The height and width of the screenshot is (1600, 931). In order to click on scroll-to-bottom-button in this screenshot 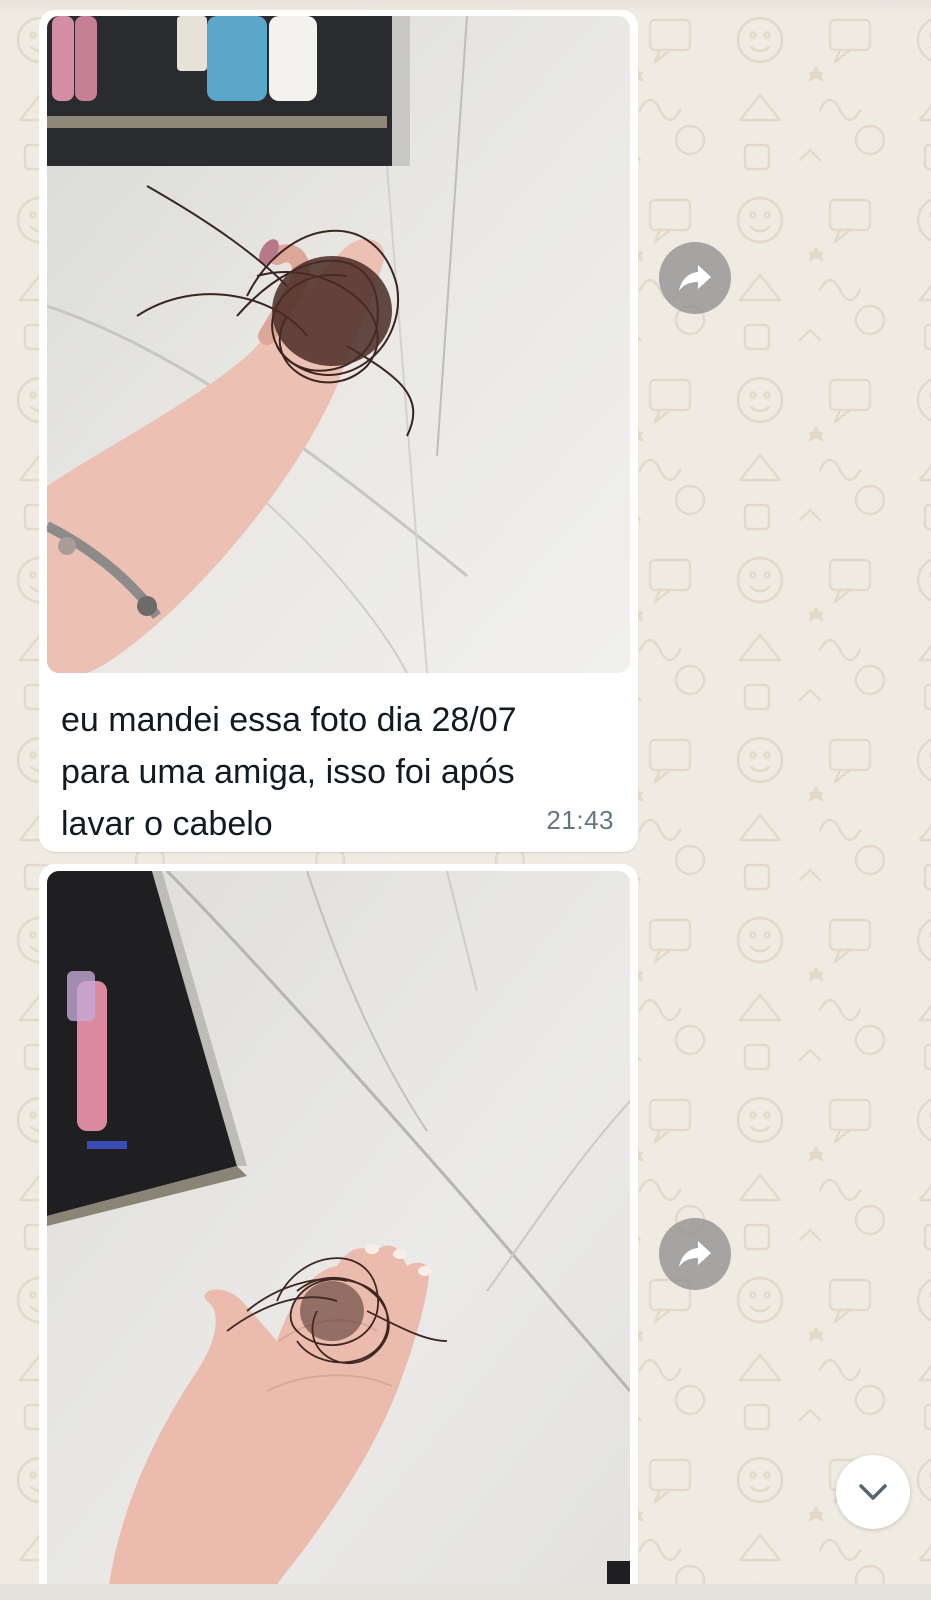, I will do `click(873, 1492)`.